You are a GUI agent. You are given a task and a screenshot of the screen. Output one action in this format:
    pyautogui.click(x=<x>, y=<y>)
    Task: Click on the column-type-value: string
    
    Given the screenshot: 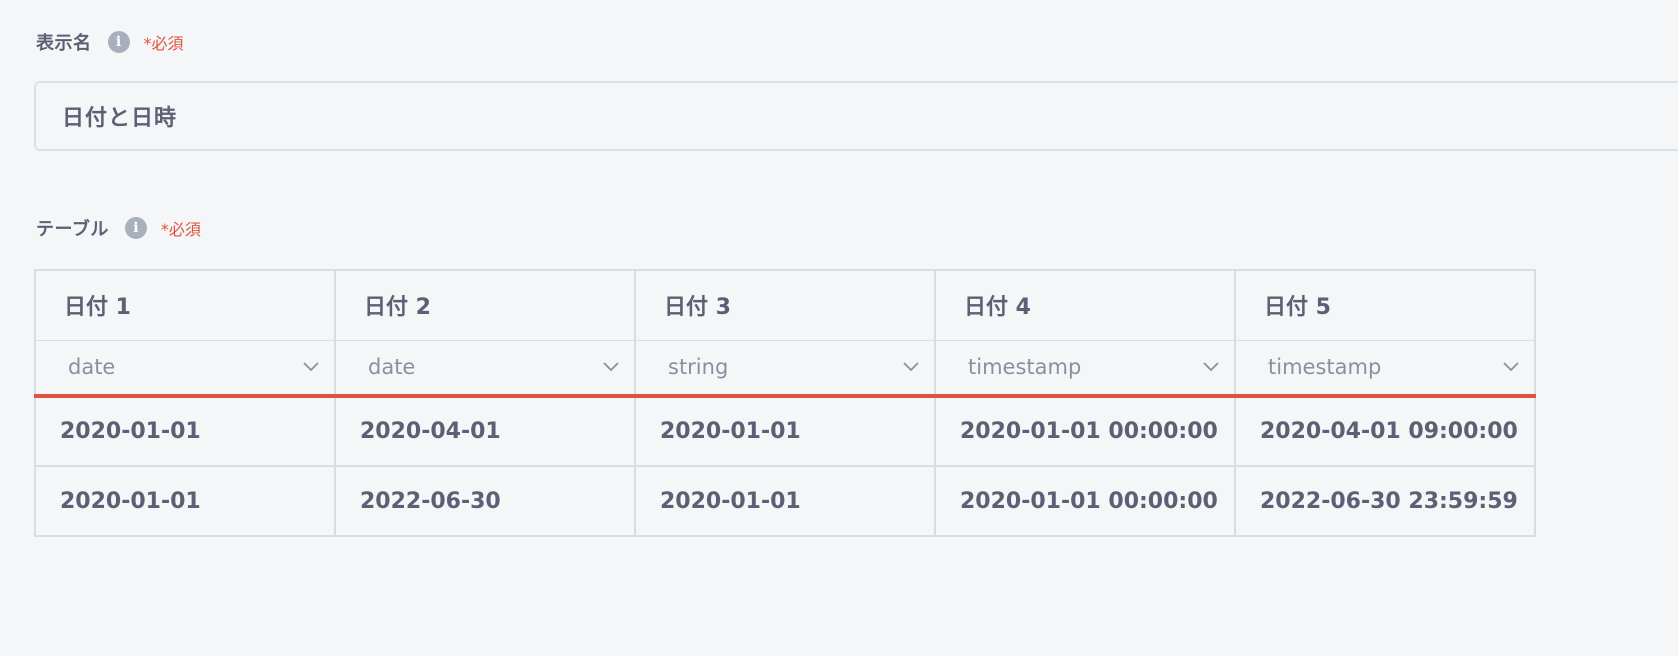 What is the action you would take?
    pyautogui.click(x=698, y=367)
    